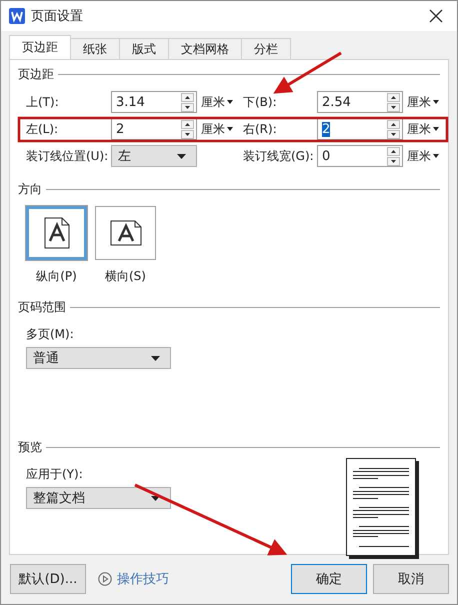 Image resolution: width=458 pixels, height=605 pixels. I want to click on field-value: 0, so click(326, 156).